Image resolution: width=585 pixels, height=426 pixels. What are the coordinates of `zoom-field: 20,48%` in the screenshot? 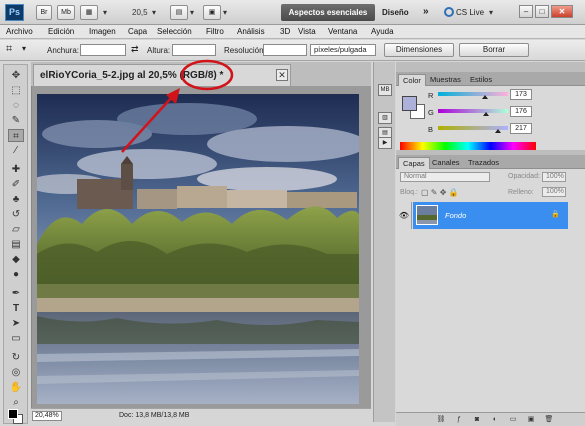 It's located at (47, 416).